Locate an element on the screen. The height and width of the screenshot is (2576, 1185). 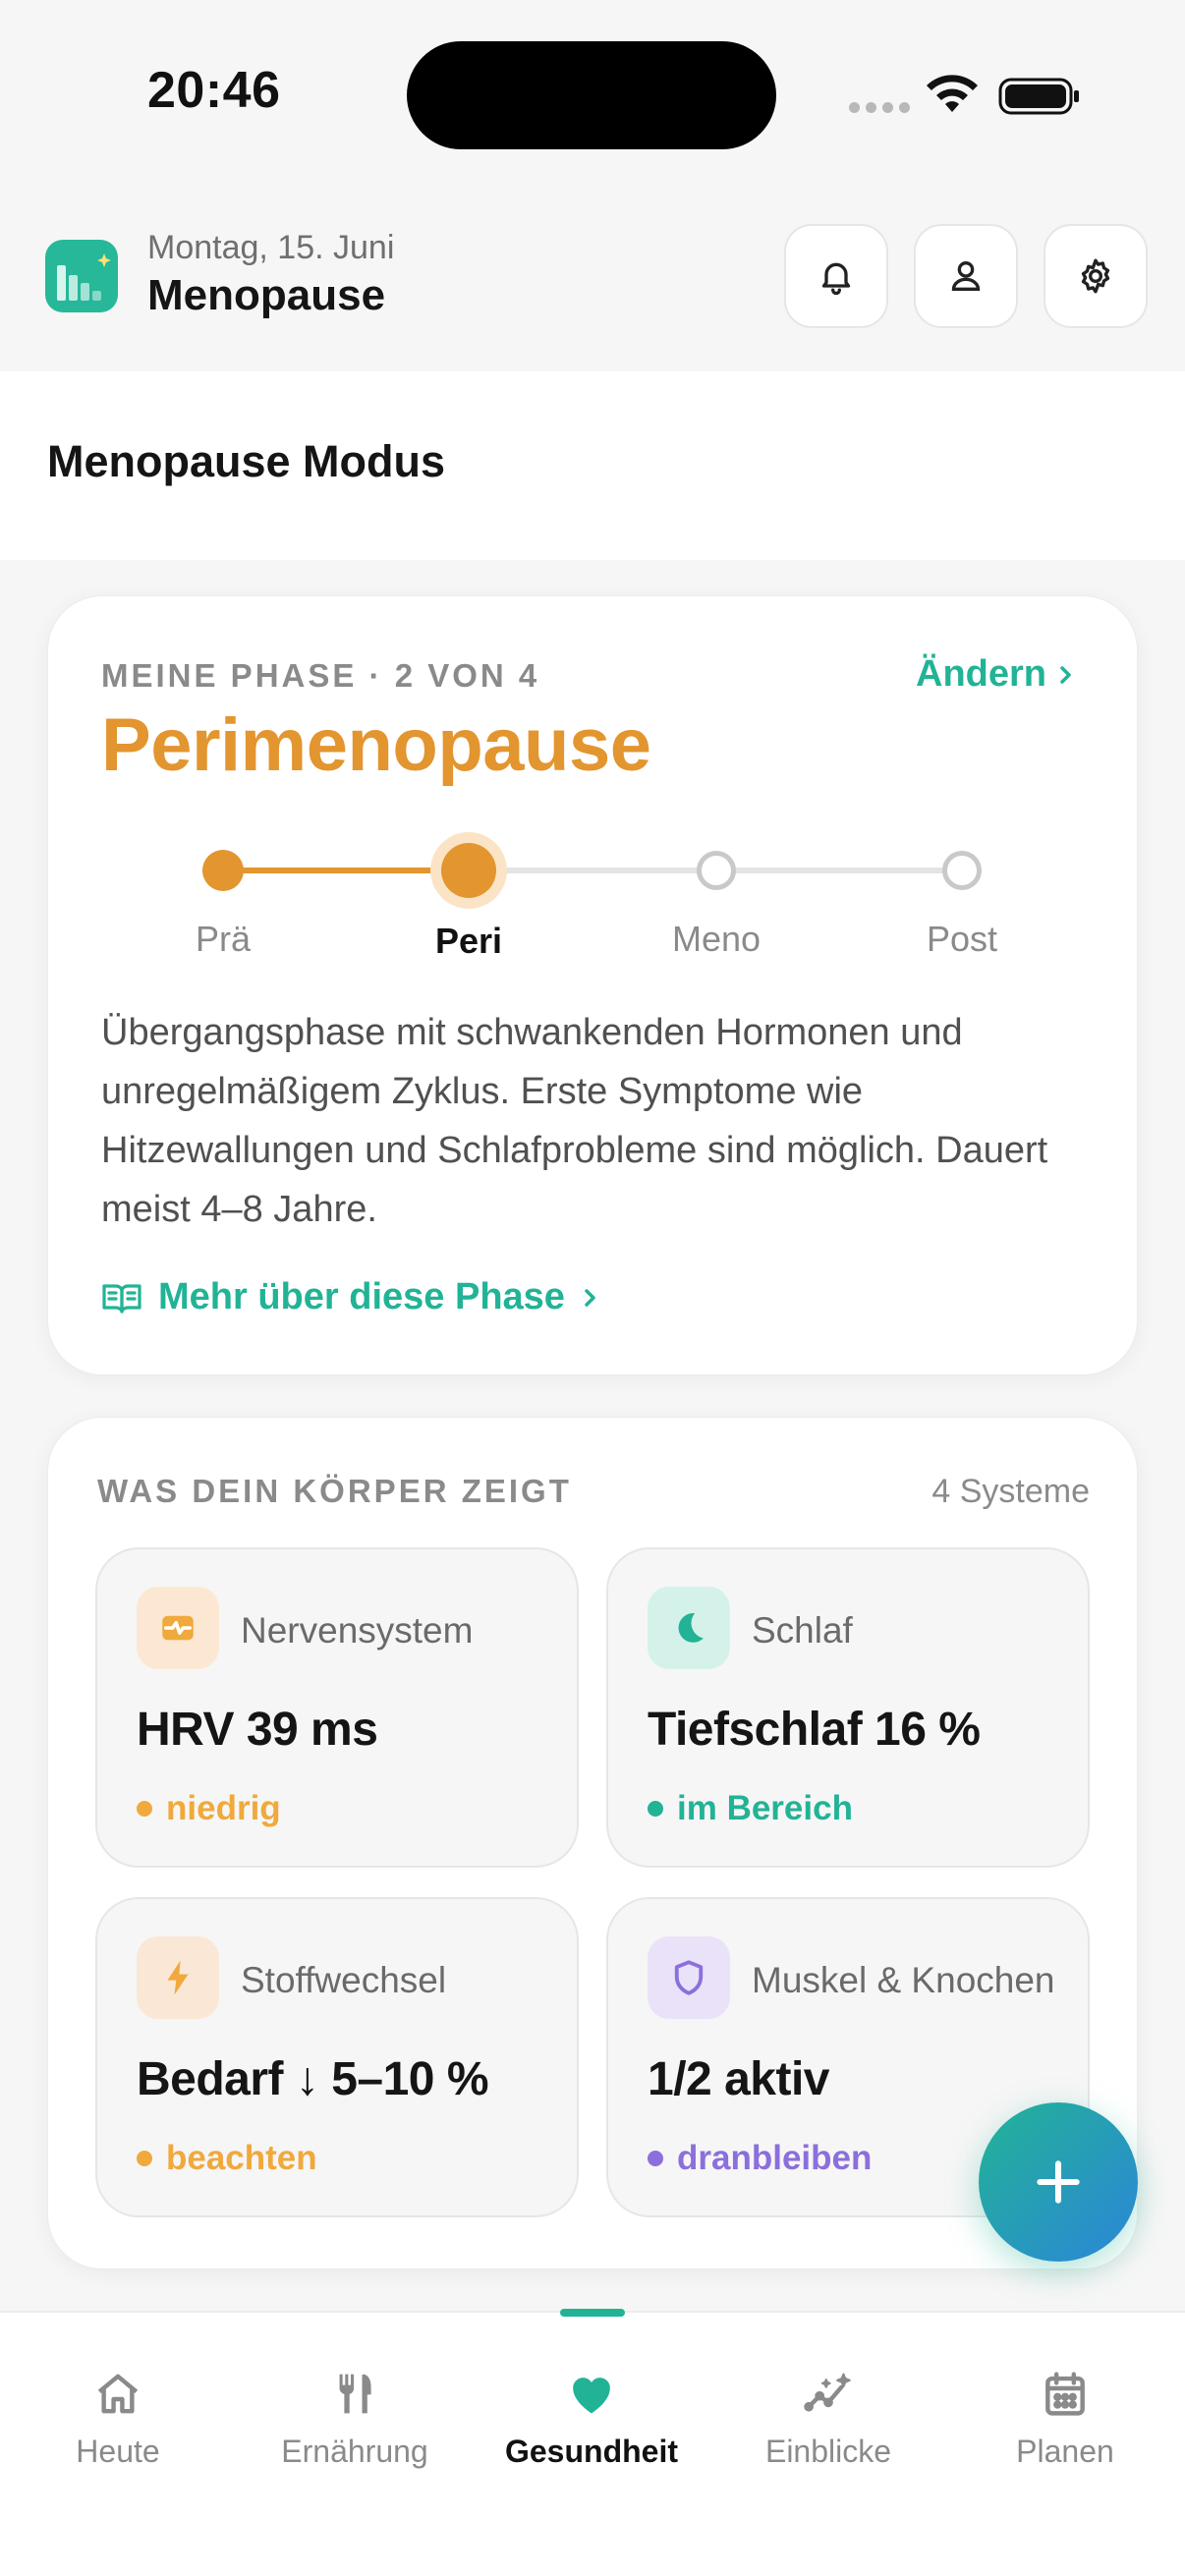
status-time: 20:46 is located at coordinates (214, 90).